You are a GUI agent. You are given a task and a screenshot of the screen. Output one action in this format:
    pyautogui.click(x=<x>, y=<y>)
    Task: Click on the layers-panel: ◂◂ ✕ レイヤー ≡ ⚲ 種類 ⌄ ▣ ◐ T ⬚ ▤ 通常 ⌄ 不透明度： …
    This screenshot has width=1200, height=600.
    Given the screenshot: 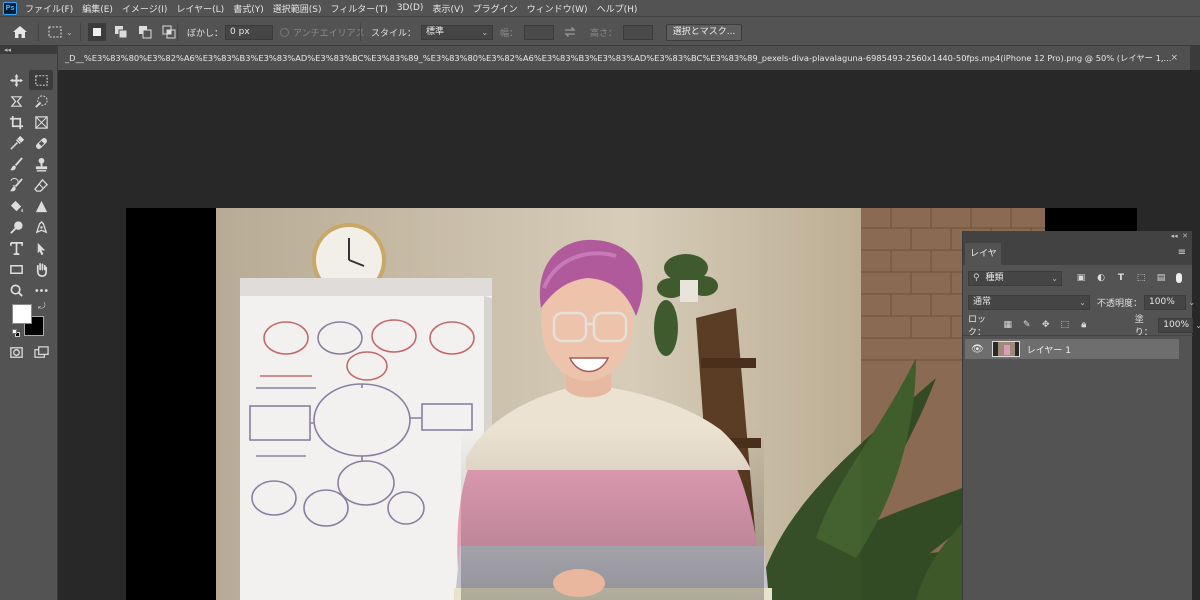 What is the action you would take?
    pyautogui.click(x=1081, y=415)
    